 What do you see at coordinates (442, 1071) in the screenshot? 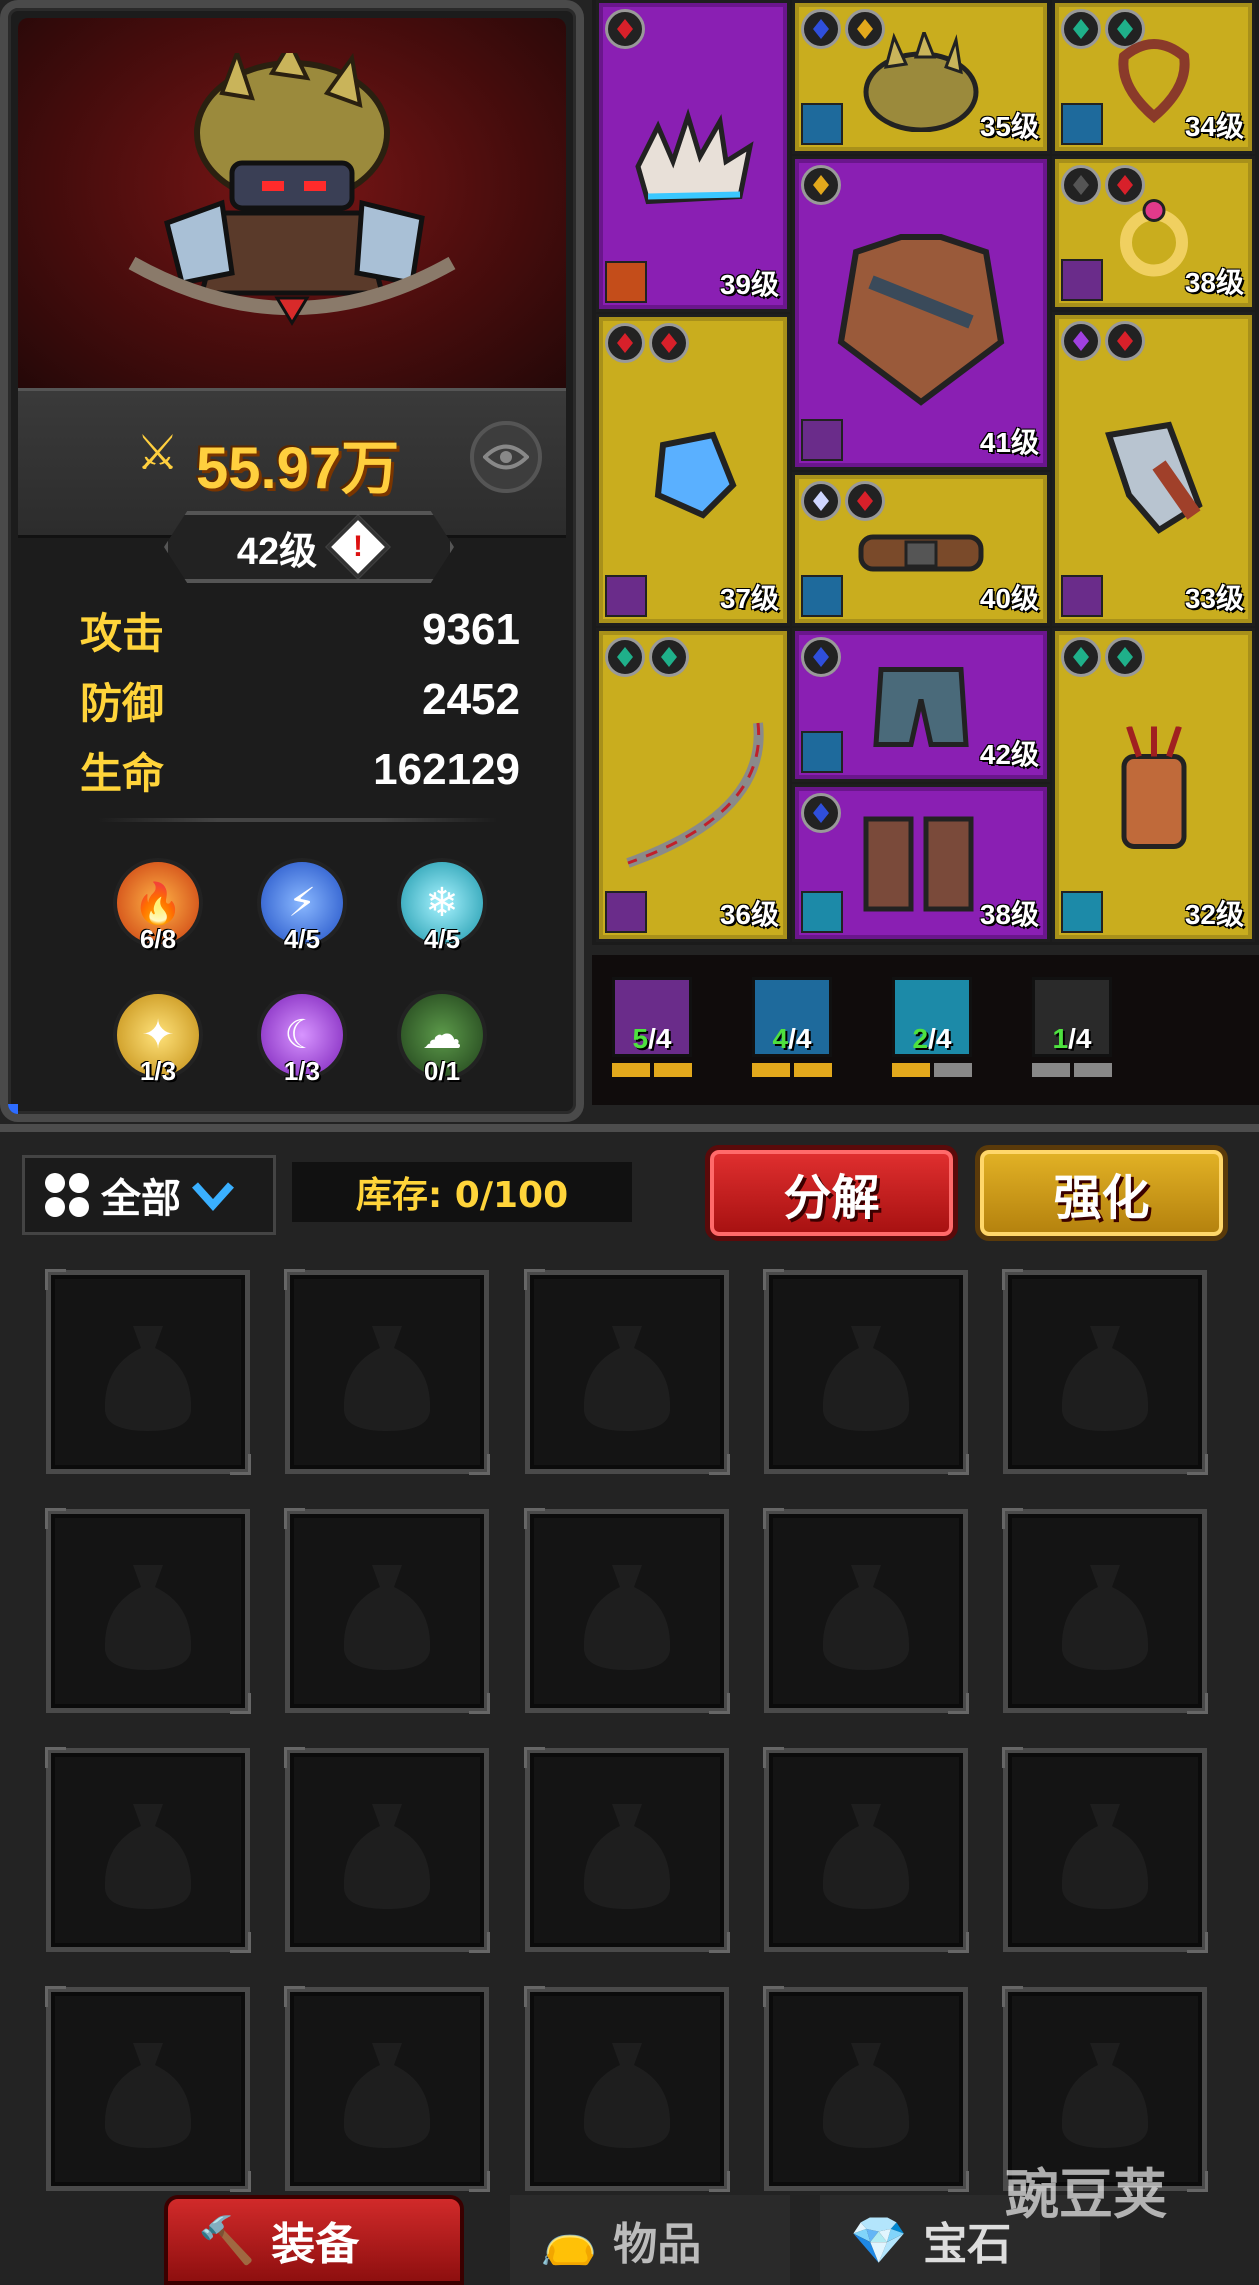
I see `element-count: 0/1` at bounding box center [442, 1071].